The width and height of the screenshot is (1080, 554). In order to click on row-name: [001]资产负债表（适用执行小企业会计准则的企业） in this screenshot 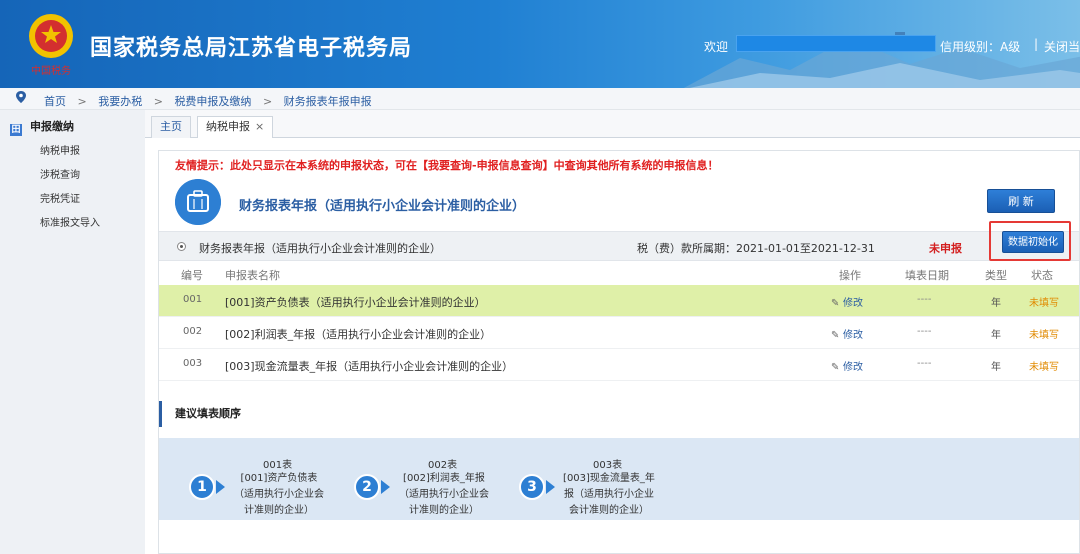, I will do `click(355, 302)`.